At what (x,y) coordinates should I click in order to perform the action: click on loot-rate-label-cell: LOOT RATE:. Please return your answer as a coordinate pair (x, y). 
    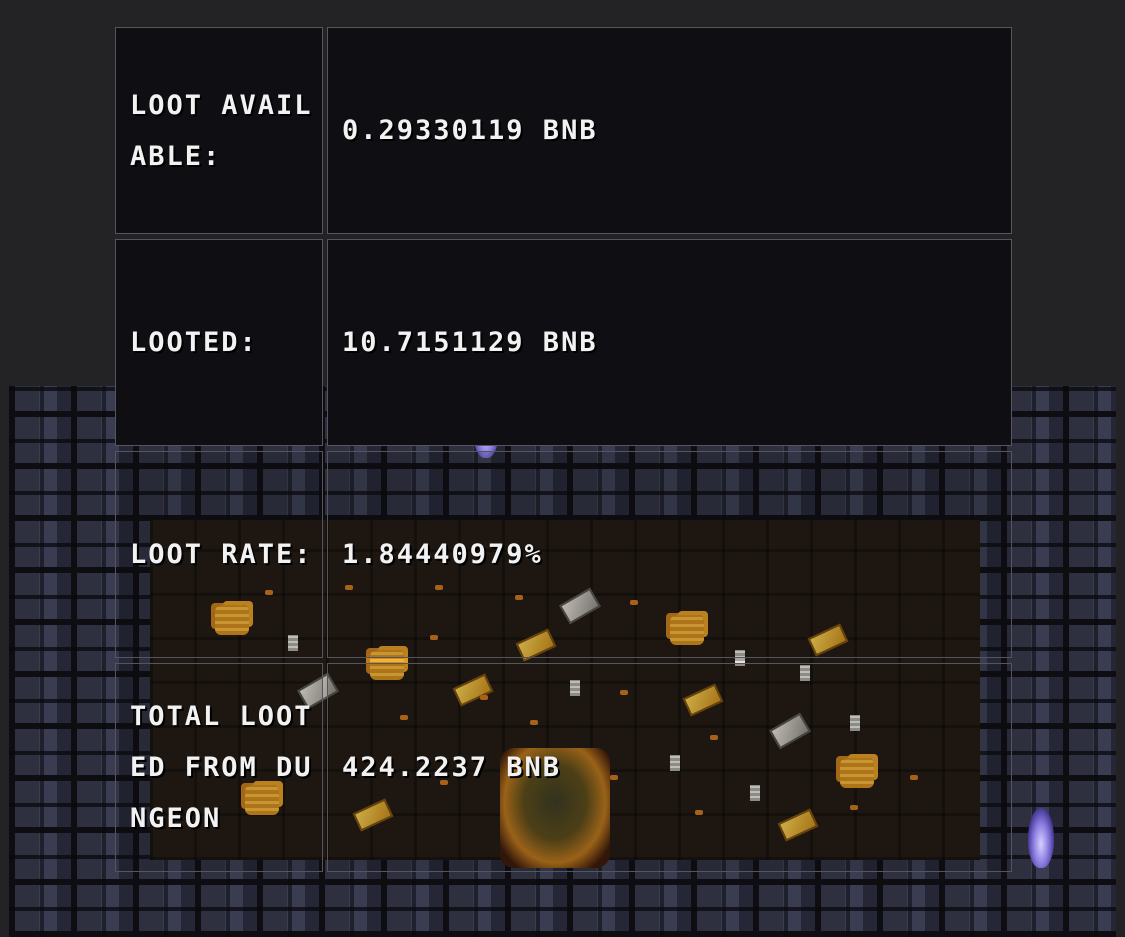
    Looking at the image, I should click on (219, 554).